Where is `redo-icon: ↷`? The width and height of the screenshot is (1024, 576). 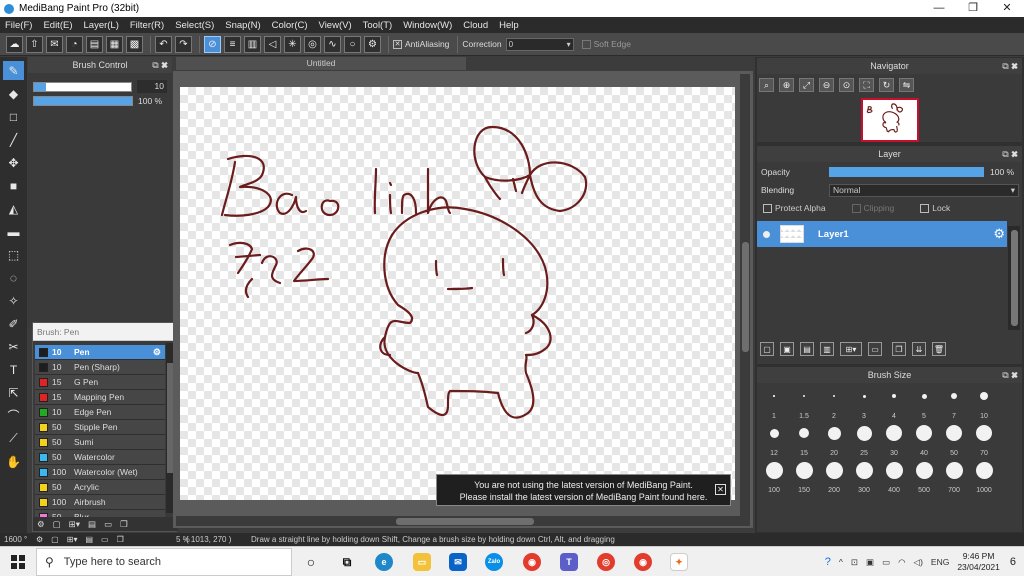 redo-icon: ↷ is located at coordinates (183, 44).